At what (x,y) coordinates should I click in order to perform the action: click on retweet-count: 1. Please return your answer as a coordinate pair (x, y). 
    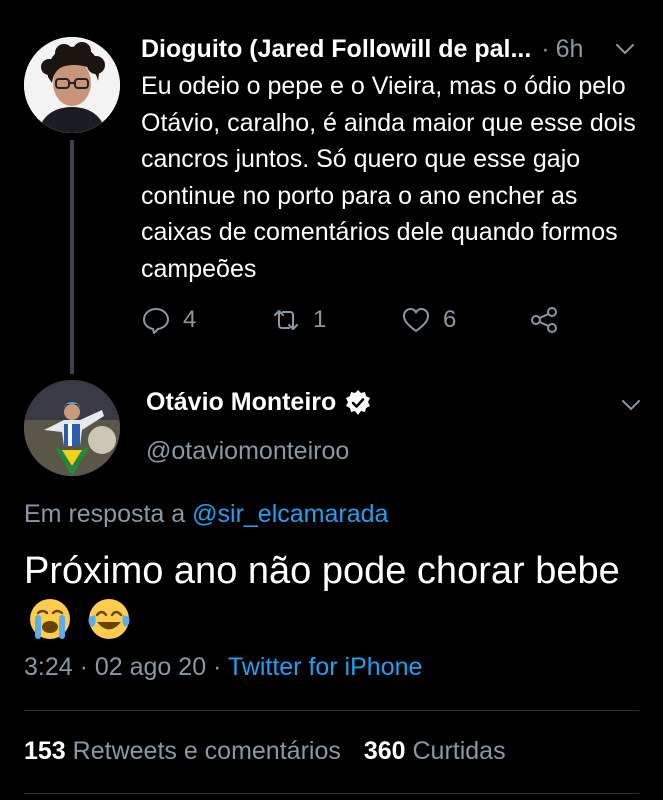
    Looking at the image, I should click on (320, 319).